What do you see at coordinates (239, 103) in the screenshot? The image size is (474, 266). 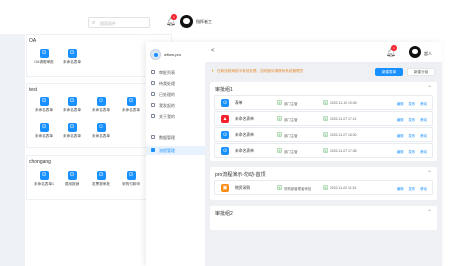 I see `form-name: 表单` at bounding box center [239, 103].